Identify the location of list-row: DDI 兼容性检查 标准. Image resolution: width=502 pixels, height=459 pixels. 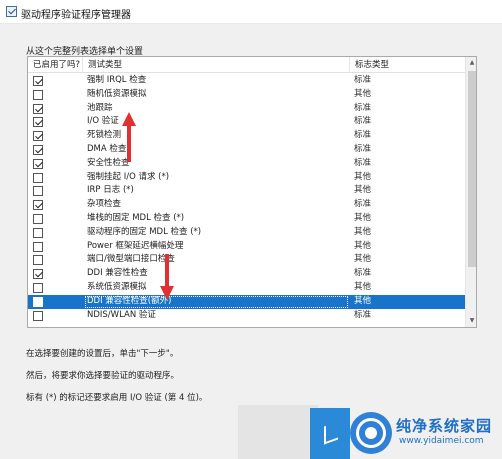
(246, 274).